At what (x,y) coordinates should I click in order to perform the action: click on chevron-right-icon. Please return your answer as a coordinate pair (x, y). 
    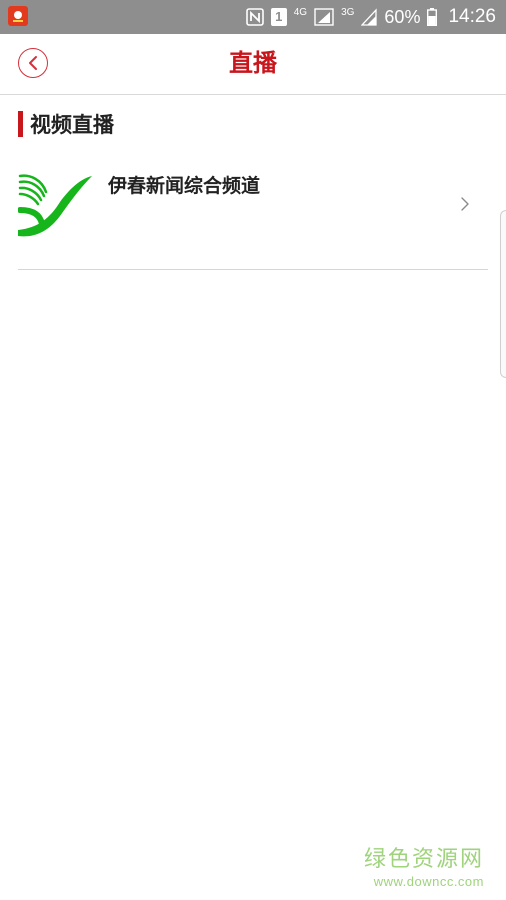
    Looking at the image, I should click on (465, 204).